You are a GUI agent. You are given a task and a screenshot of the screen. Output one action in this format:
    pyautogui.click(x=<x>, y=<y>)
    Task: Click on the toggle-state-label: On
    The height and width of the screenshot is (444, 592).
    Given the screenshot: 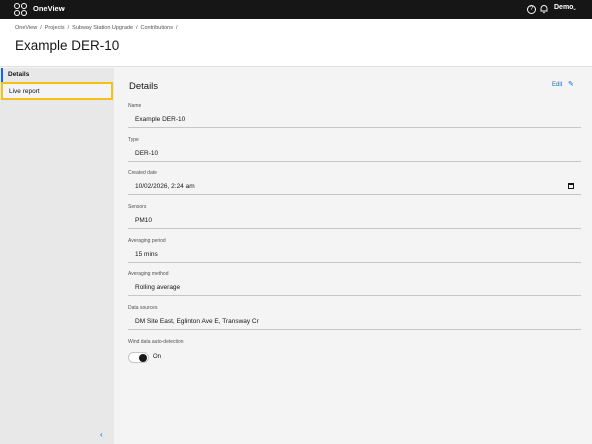 What is the action you would take?
    pyautogui.click(x=157, y=357)
    